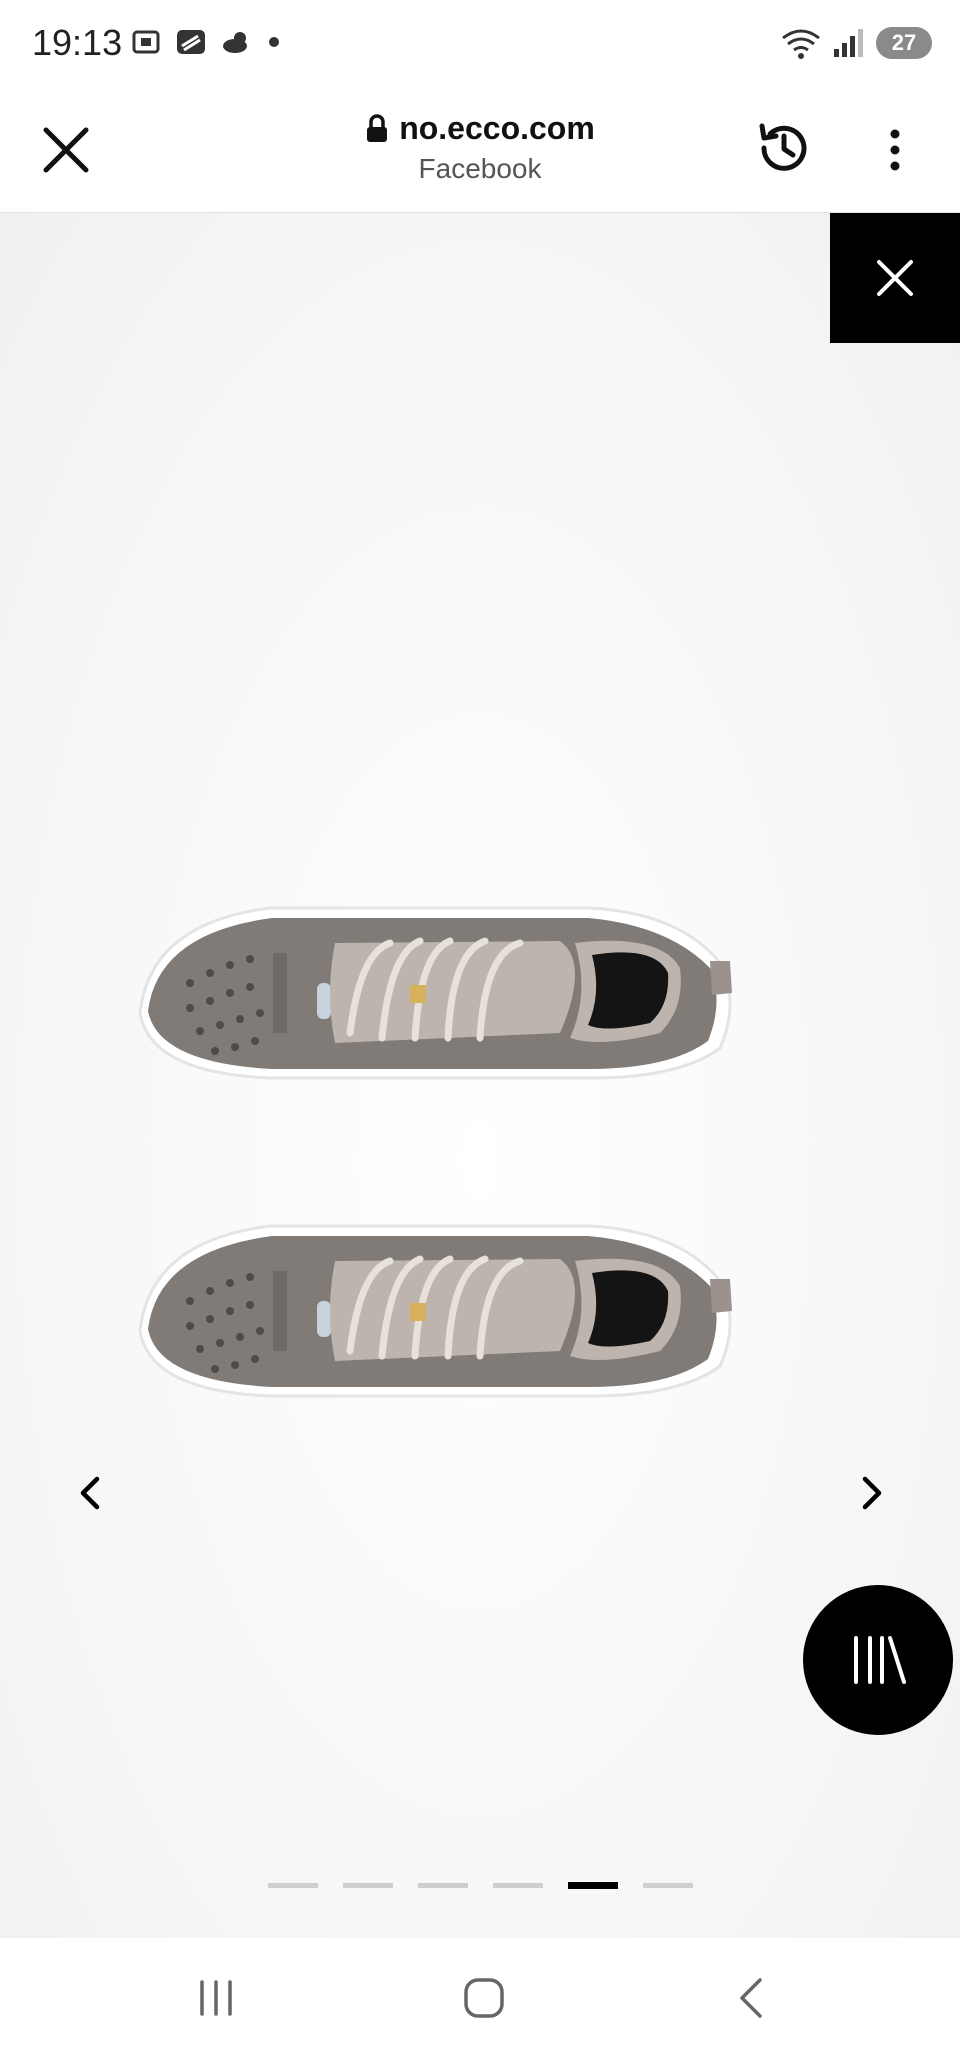  I want to click on next-image-button, so click(872, 1493).